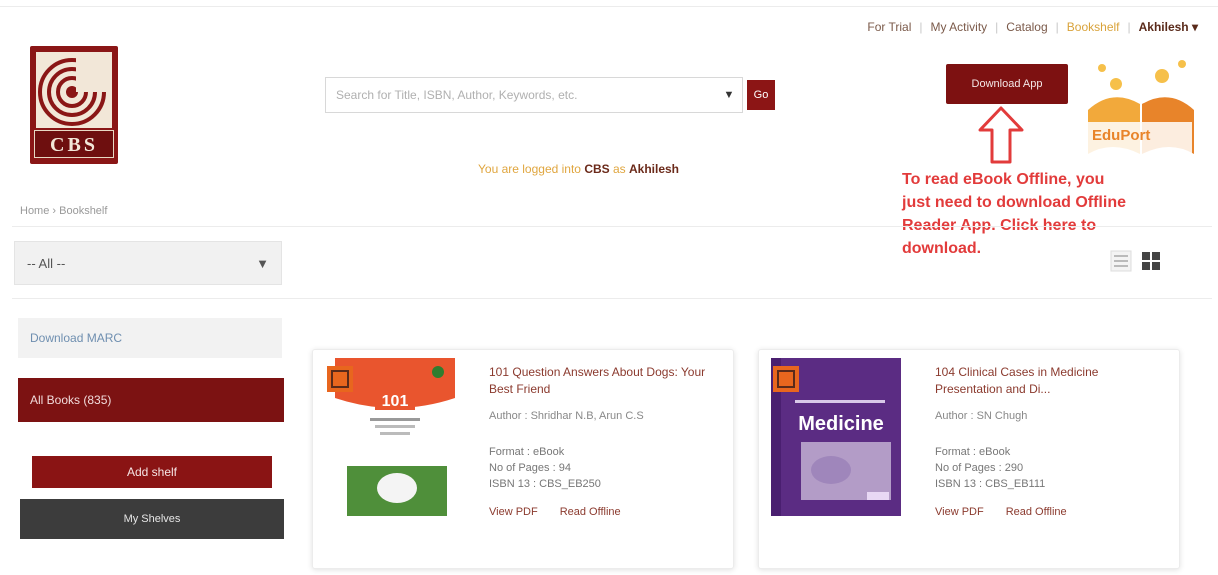 The width and height of the screenshot is (1218, 575). I want to click on user-menu: Akhilesh ▾, so click(1168, 27).